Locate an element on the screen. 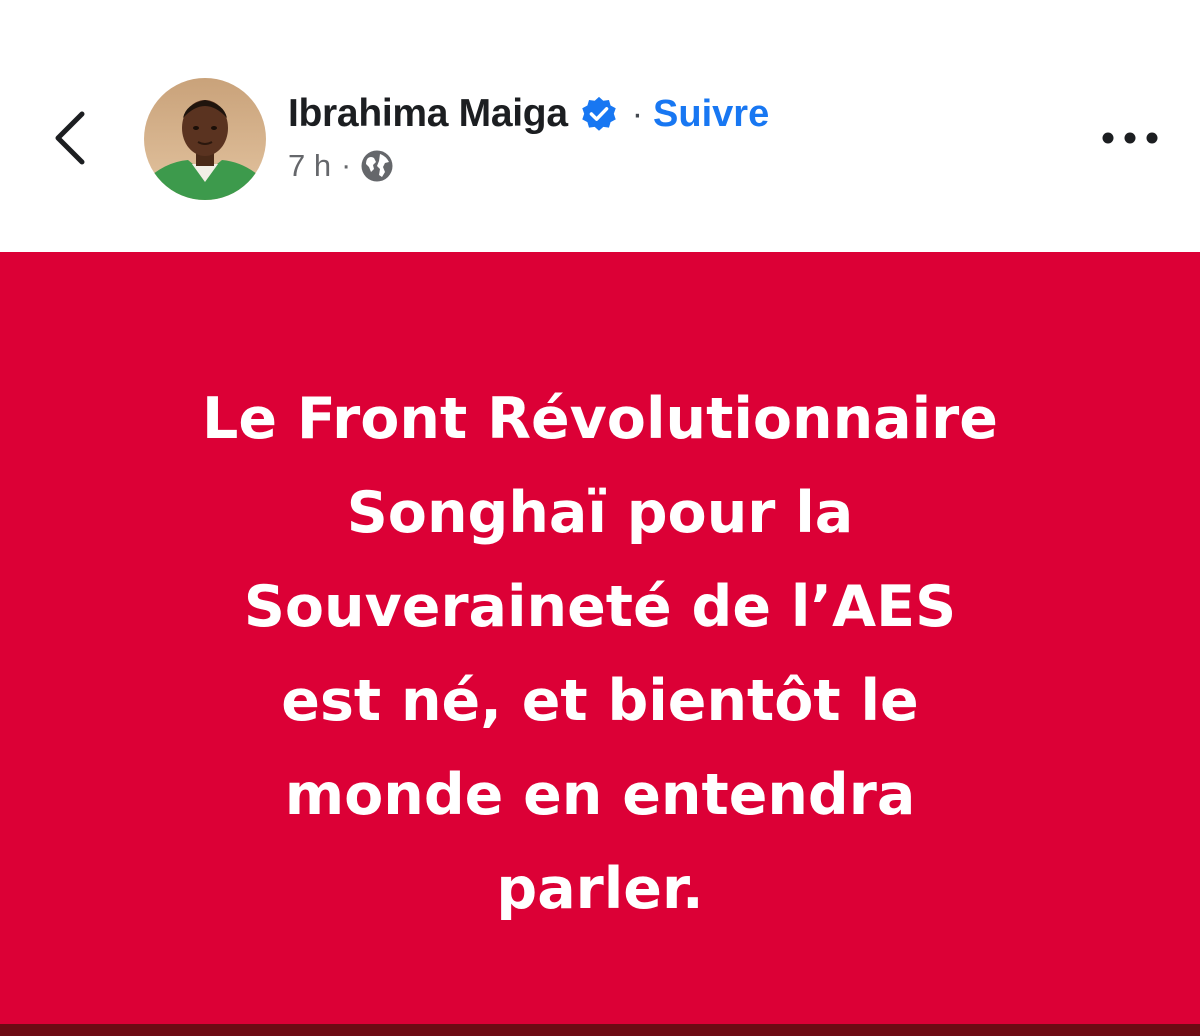 This screenshot has width=1200, height=1036. avatar is located at coordinates (205, 139).